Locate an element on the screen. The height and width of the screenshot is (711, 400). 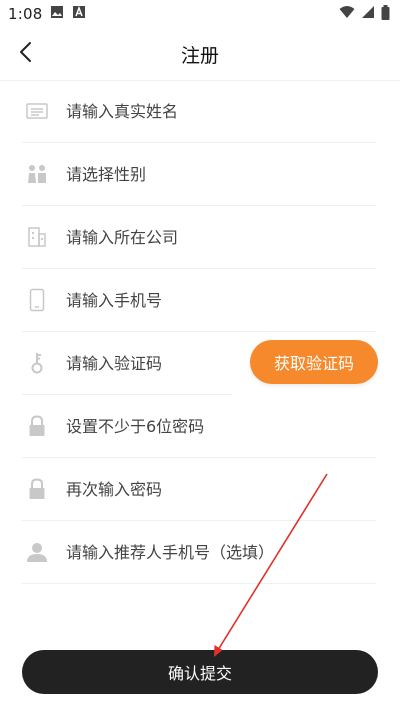
name-field-row is located at coordinates (199, 111).